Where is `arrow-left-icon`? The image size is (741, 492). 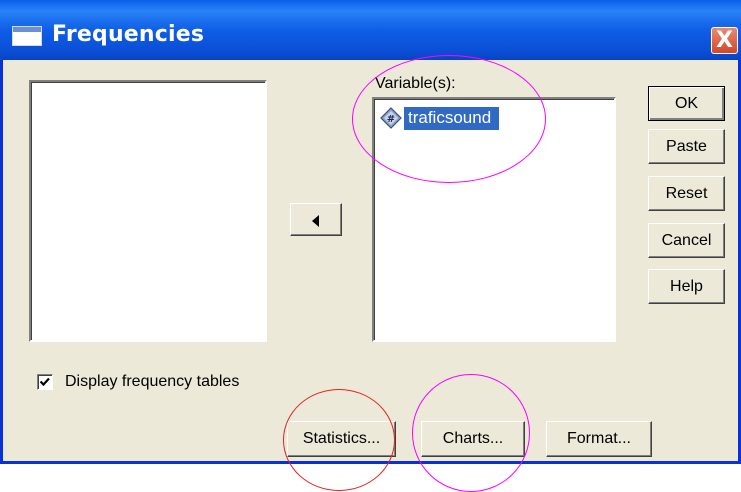 arrow-left-icon is located at coordinates (315, 221).